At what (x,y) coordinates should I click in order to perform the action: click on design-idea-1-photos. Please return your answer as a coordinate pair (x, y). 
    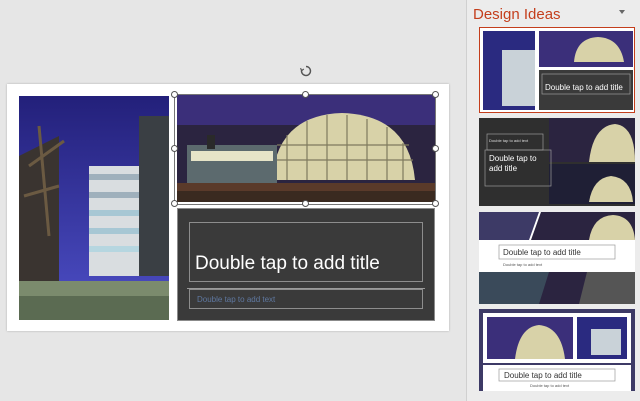
    Looking at the image, I should click on (558, 70).